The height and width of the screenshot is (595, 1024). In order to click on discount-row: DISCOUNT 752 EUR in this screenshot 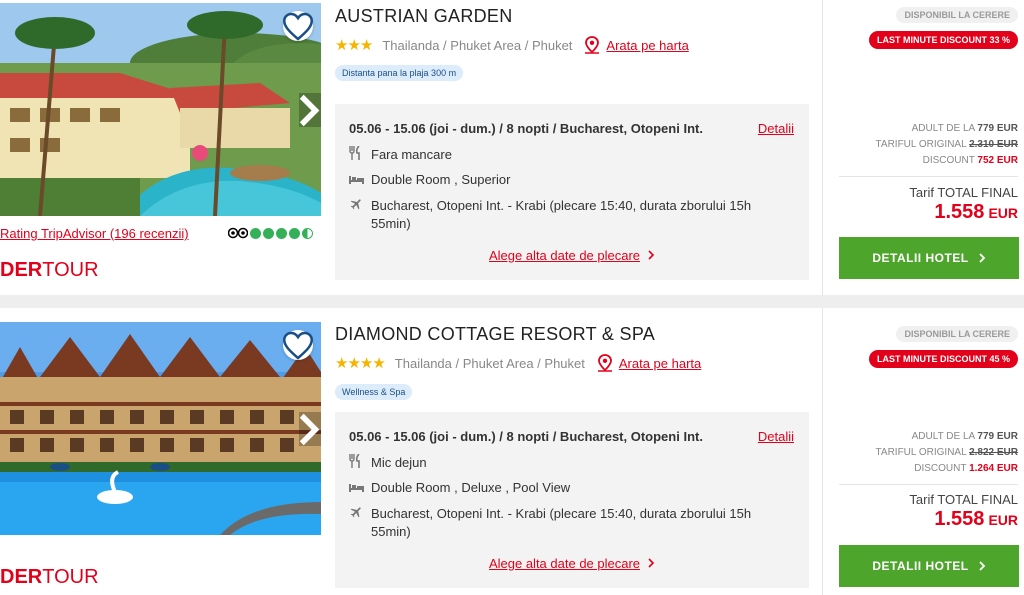, I will do `click(970, 160)`.